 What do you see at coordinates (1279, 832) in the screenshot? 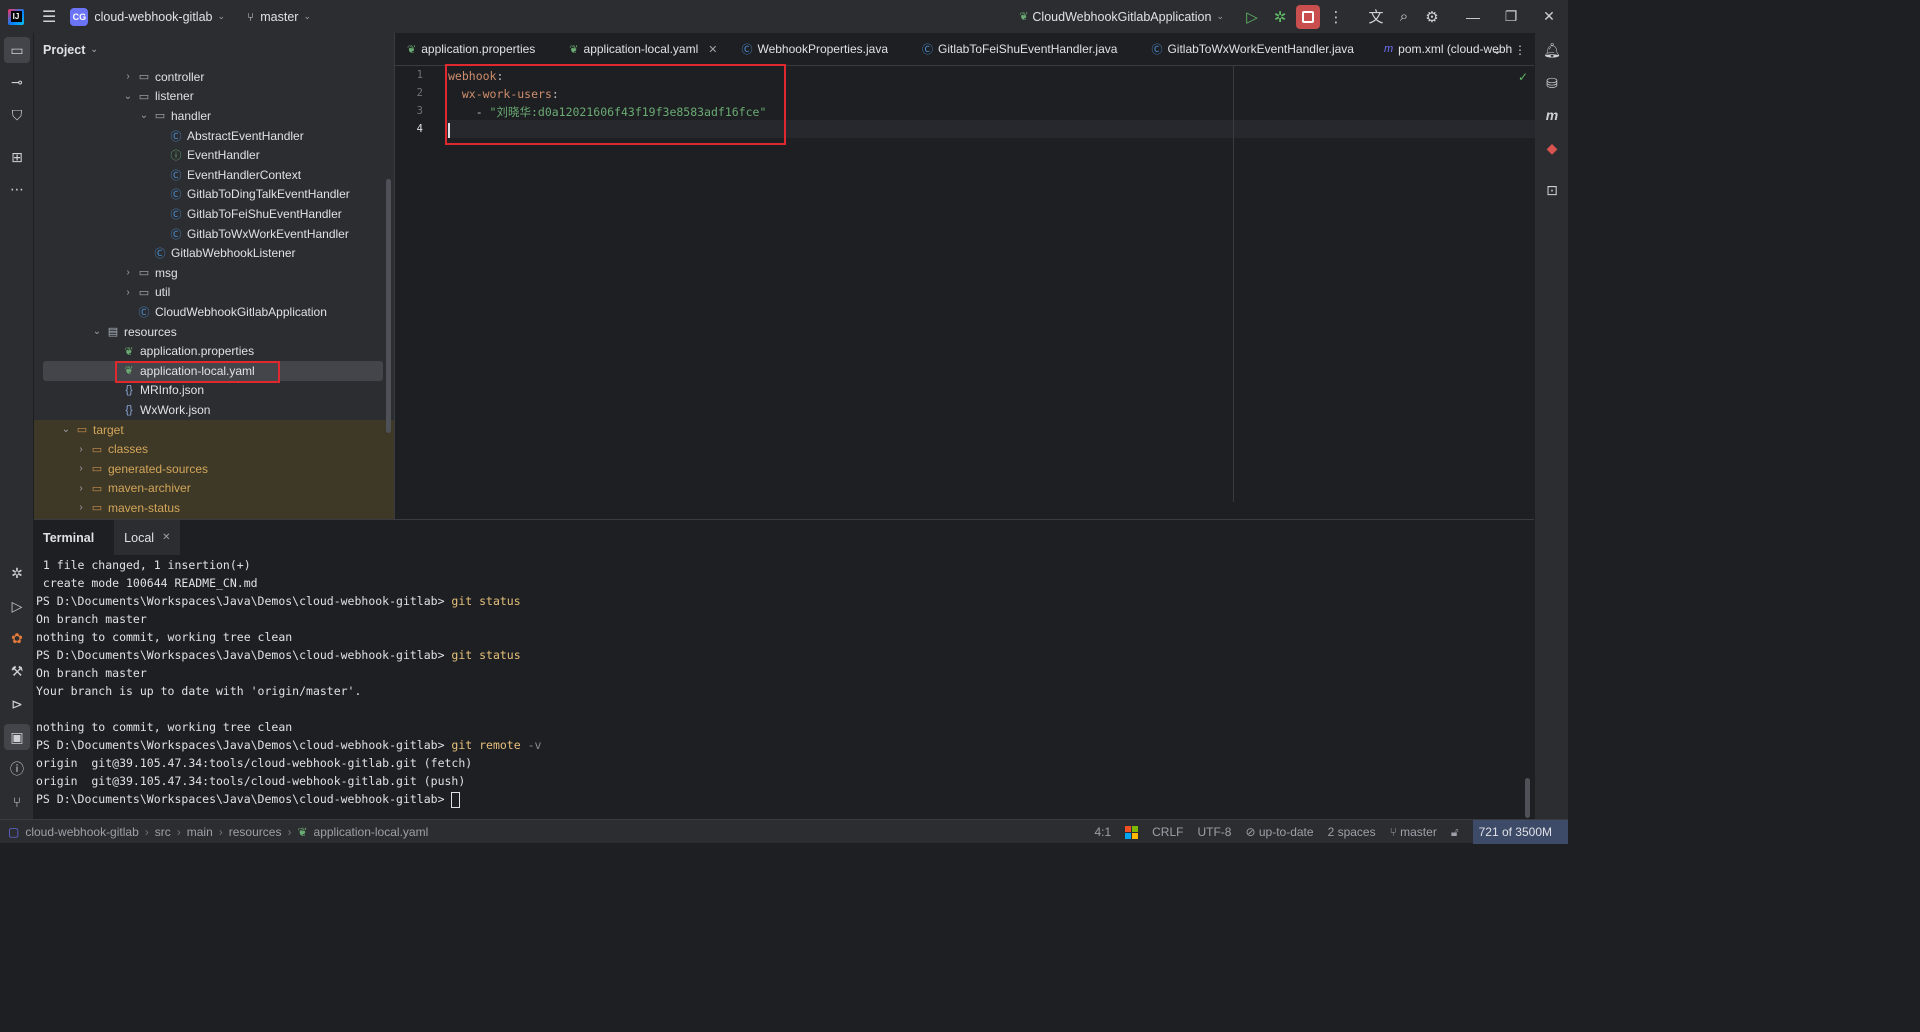
I see `vcs-status: ⊘ up-to-date` at bounding box center [1279, 832].